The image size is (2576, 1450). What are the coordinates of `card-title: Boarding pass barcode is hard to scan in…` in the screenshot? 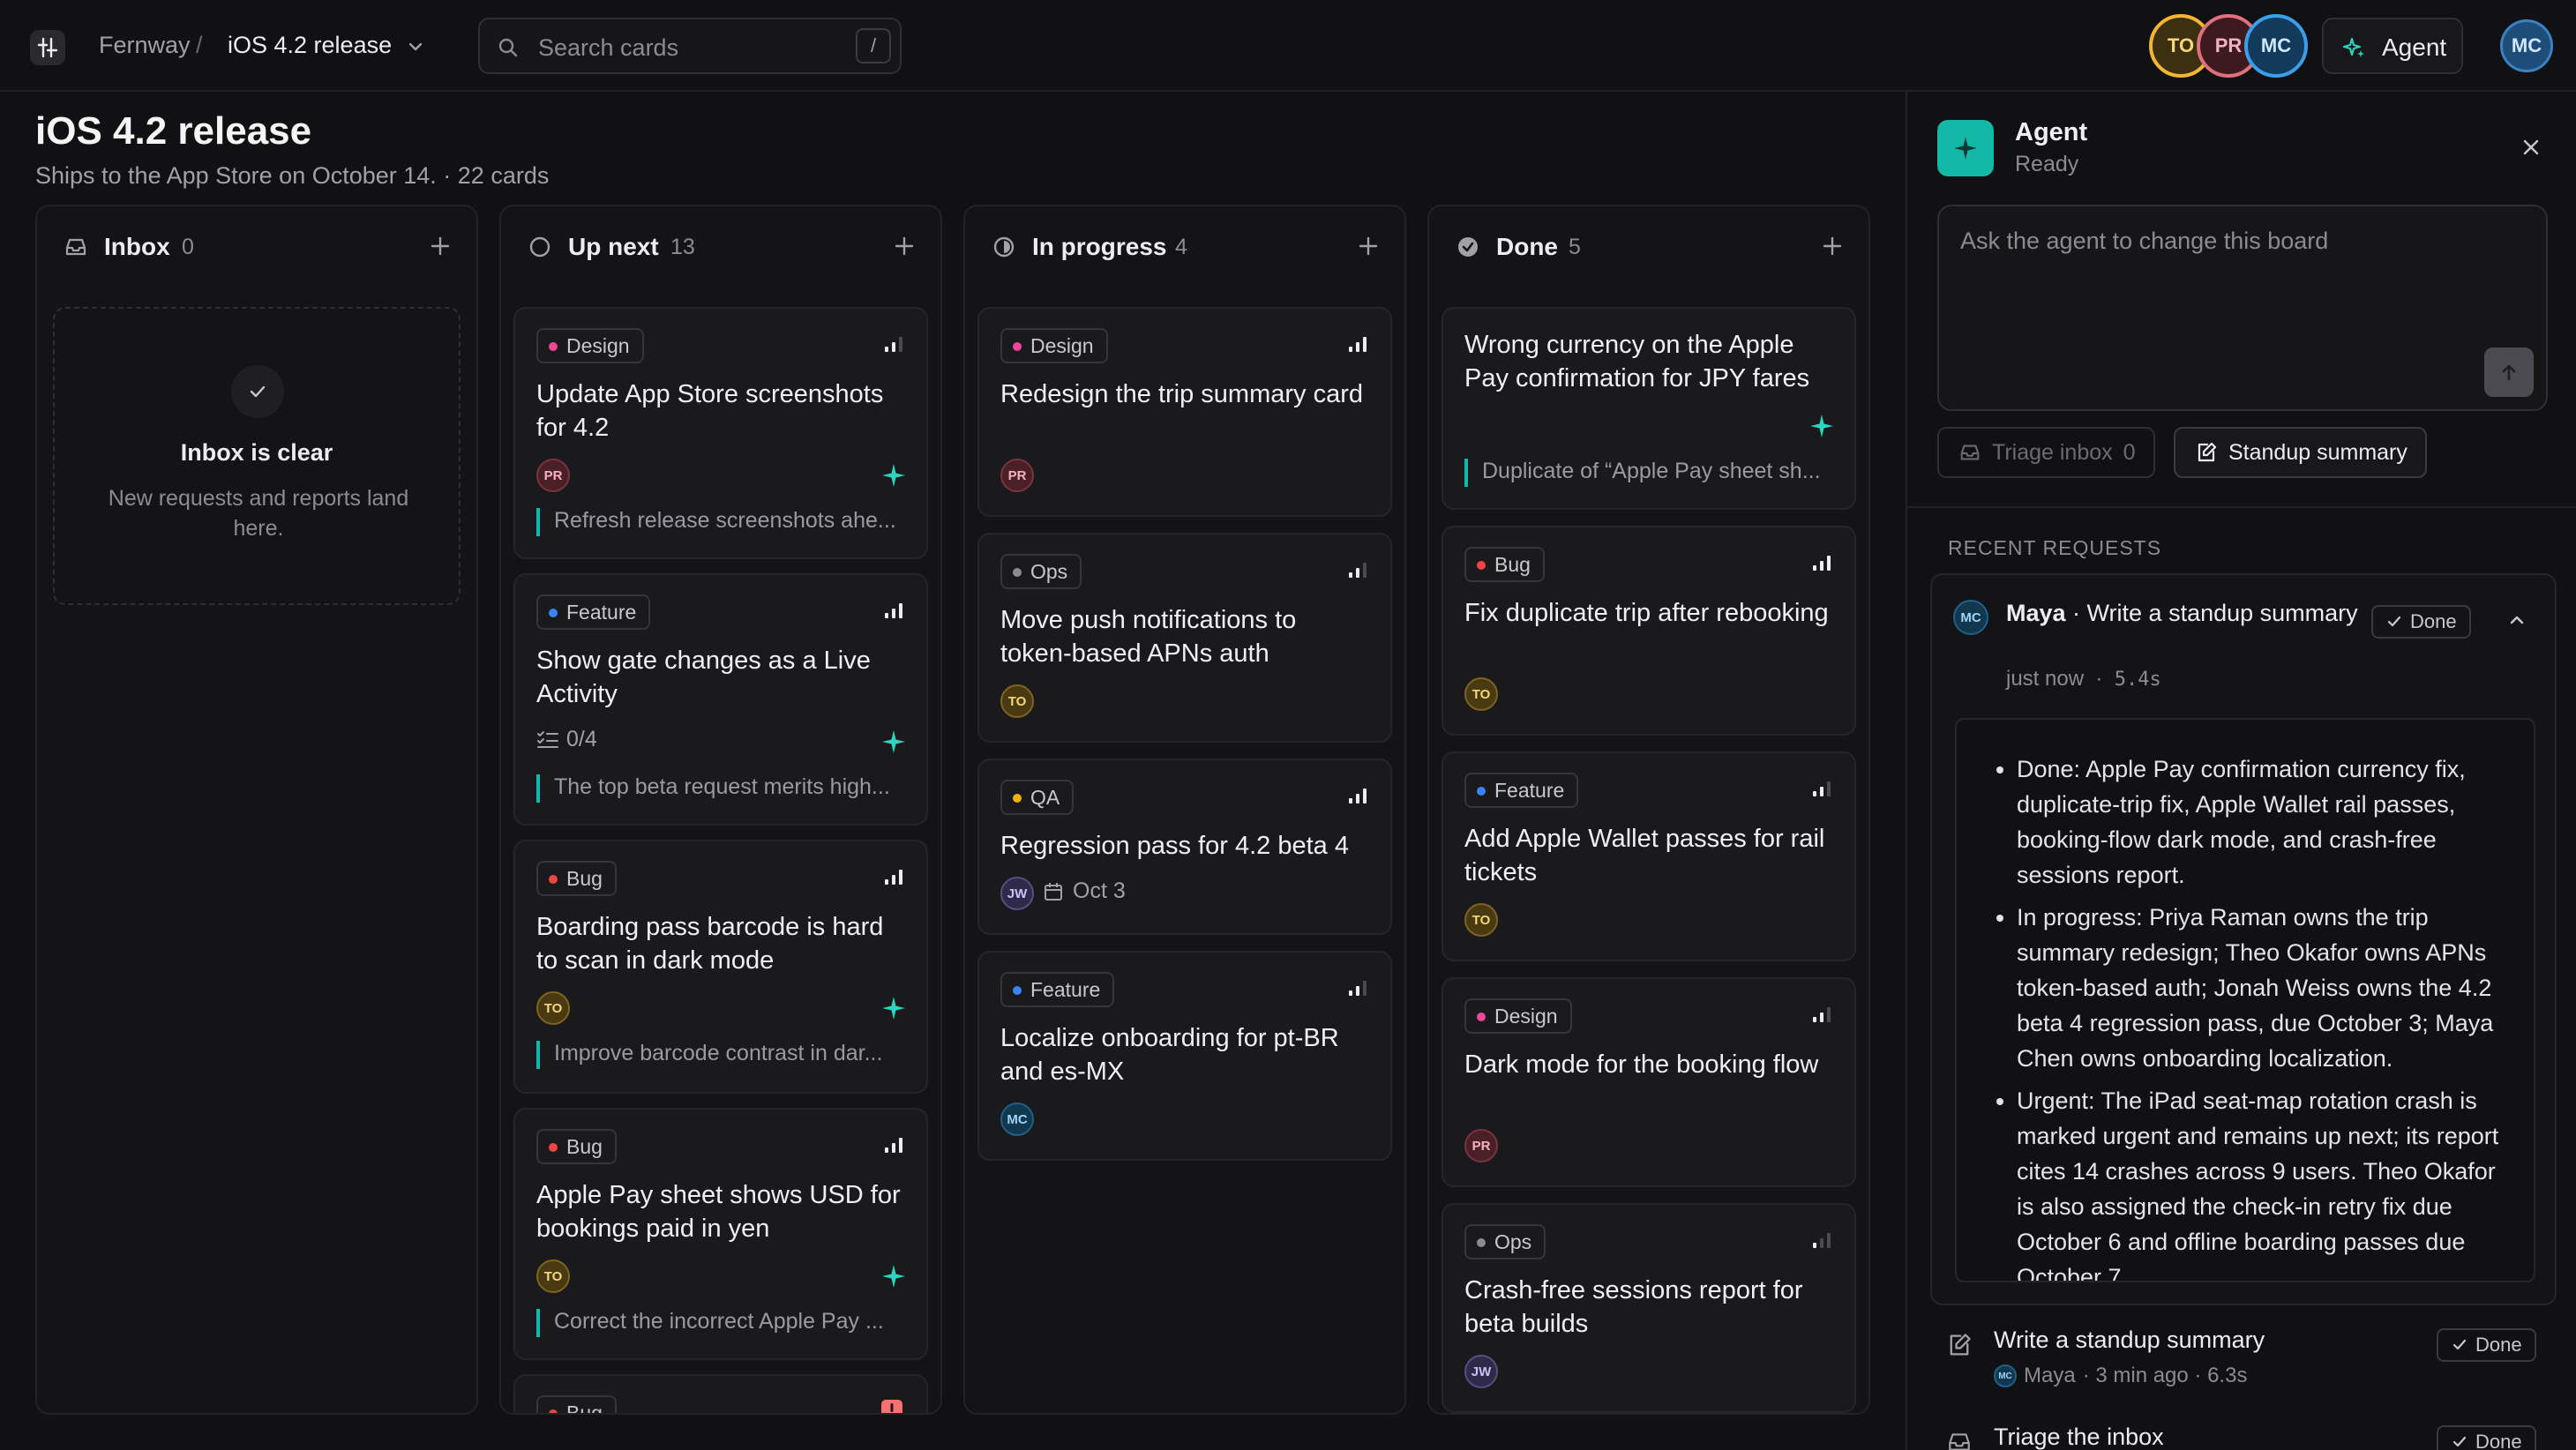 It's located at (710, 944).